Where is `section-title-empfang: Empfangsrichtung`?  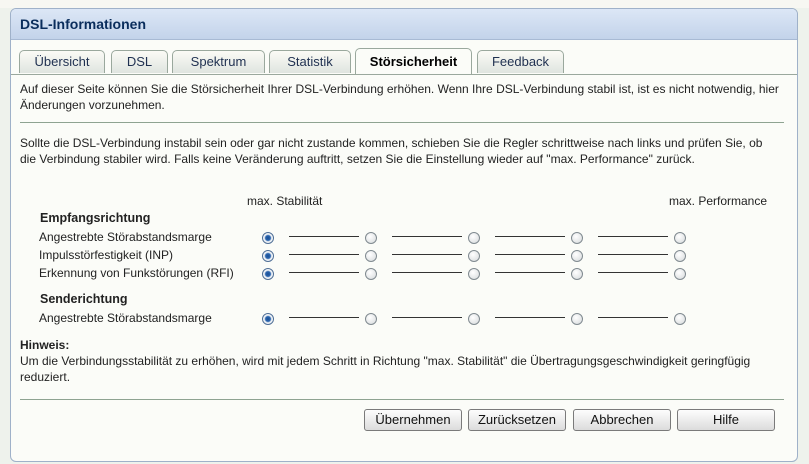 section-title-empfang: Empfangsrichtung is located at coordinates (95, 218).